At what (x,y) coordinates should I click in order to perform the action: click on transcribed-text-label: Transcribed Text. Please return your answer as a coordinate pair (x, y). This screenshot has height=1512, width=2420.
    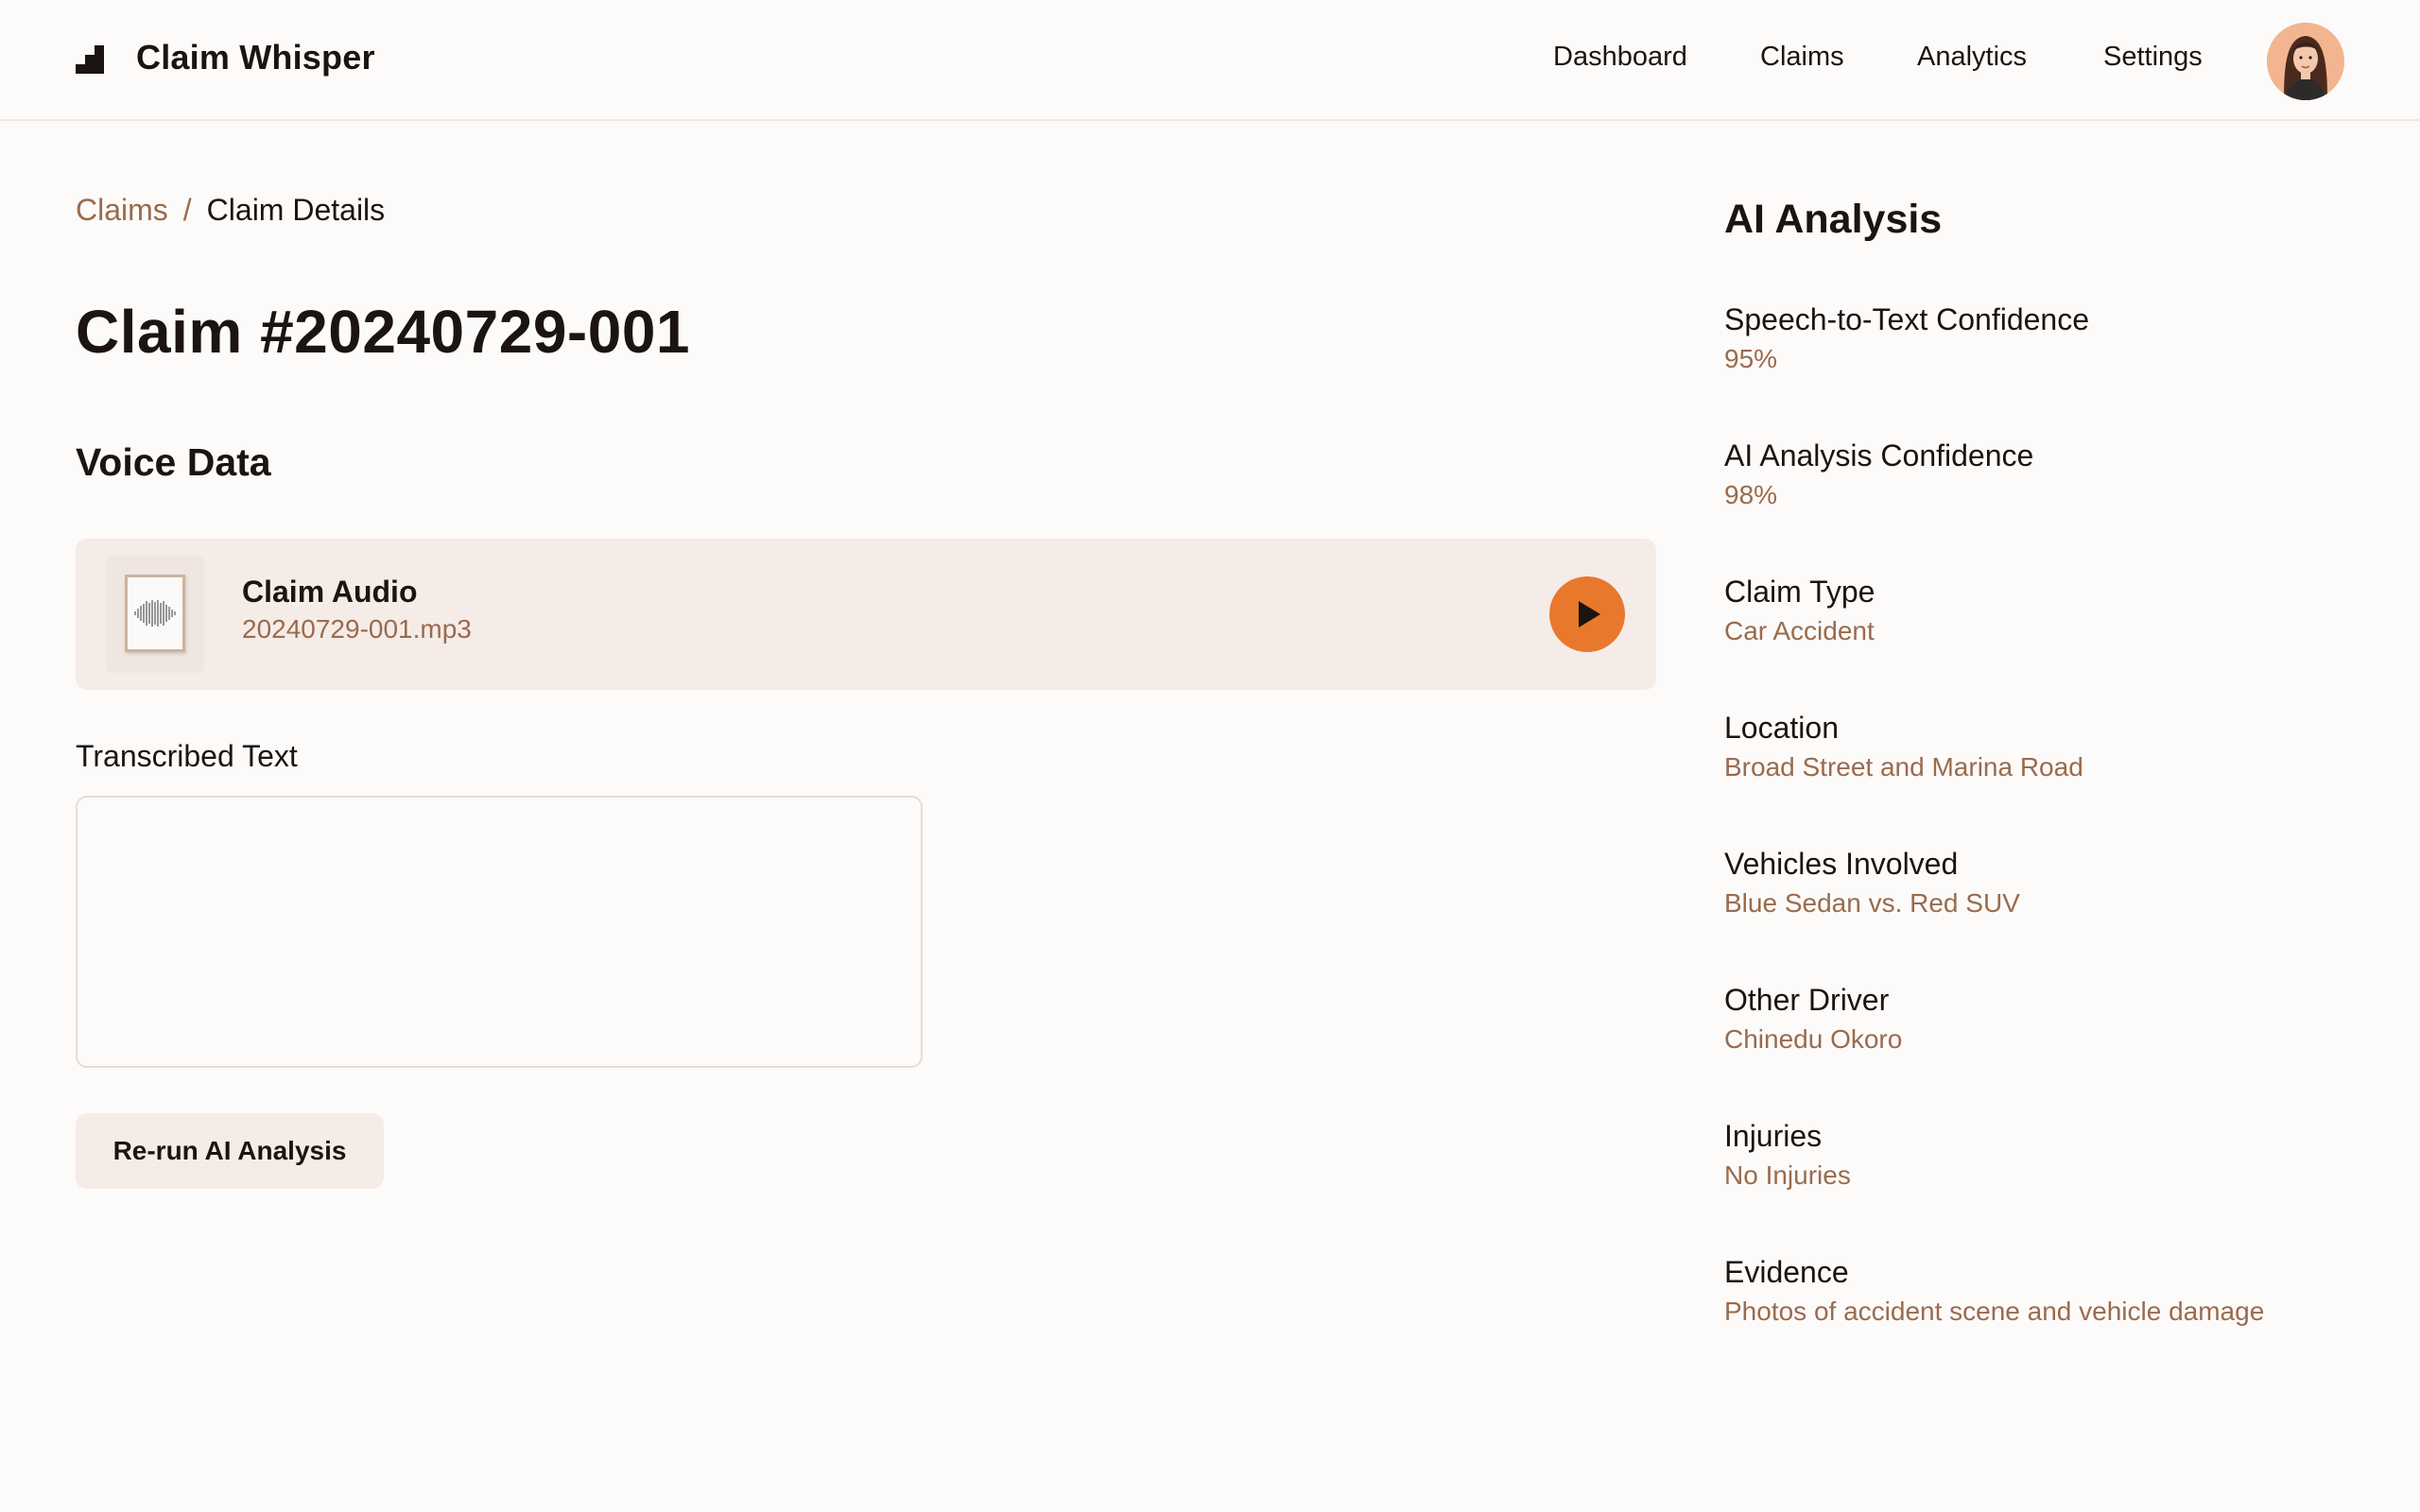
    Looking at the image, I should click on (187, 756).